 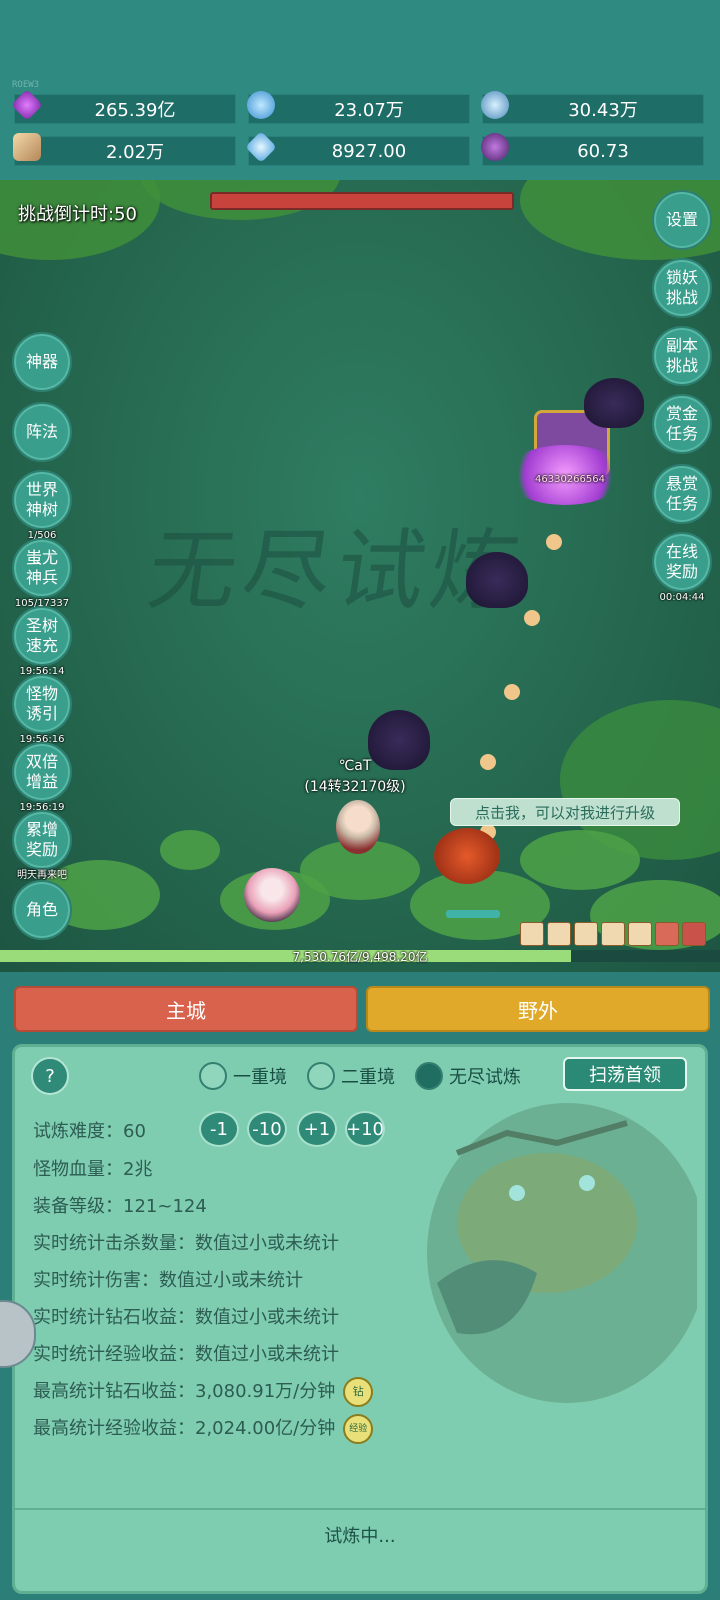 What do you see at coordinates (355, 766) in the screenshot?
I see `player-name: ℃aT` at bounding box center [355, 766].